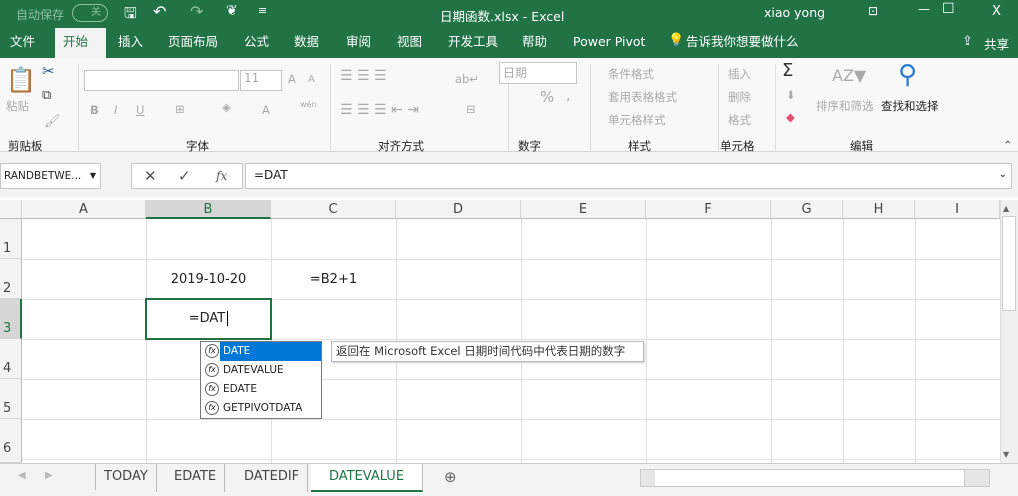 This screenshot has width=1018, height=496. Describe the element at coordinates (708, 209) in the screenshot. I see `column-header-f: F` at that location.